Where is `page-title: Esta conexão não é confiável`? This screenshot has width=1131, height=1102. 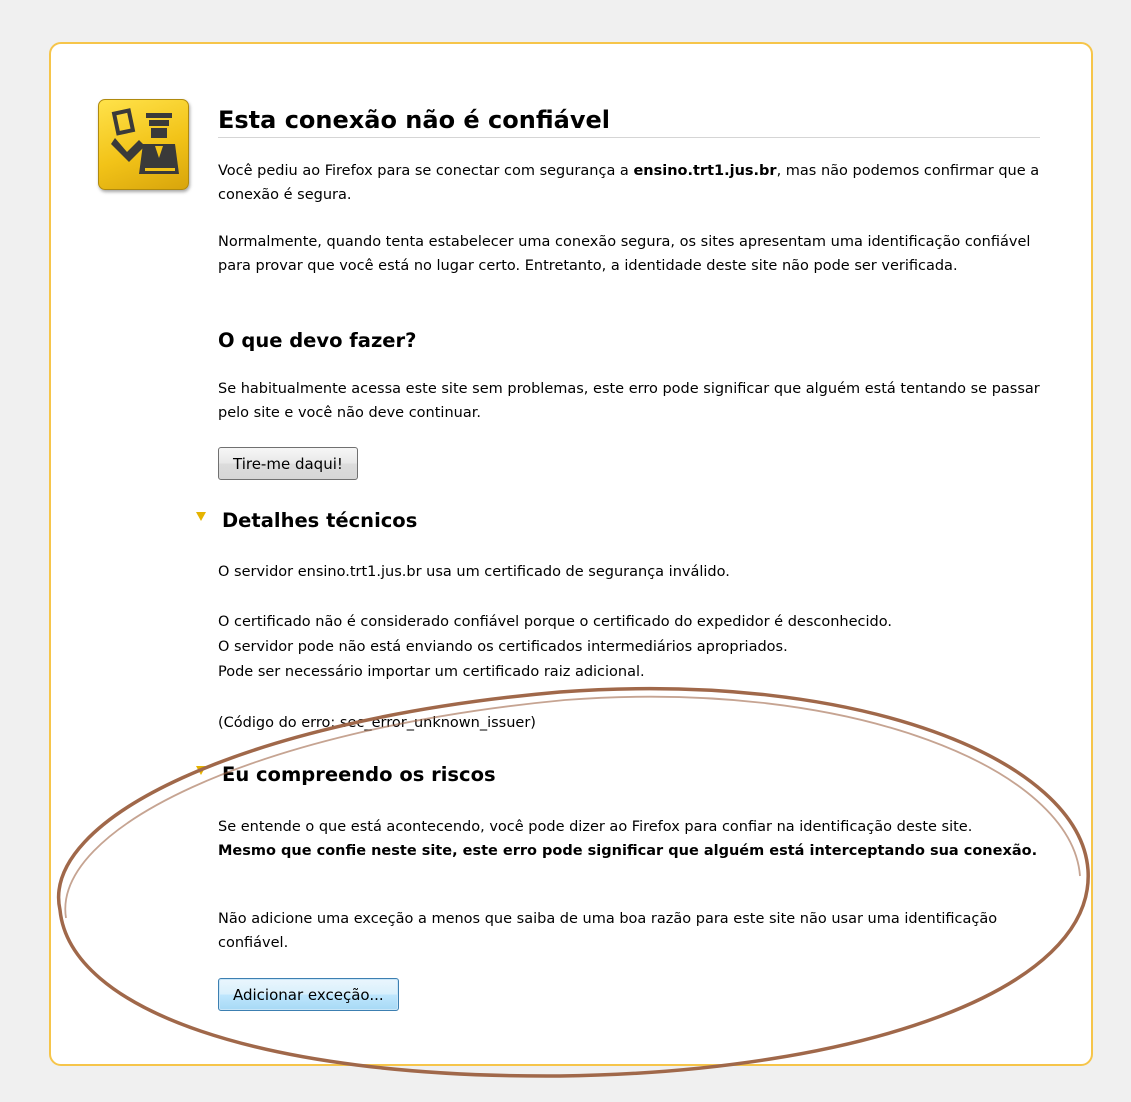 page-title: Esta conexão não é confiável is located at coordinates (414, 120).